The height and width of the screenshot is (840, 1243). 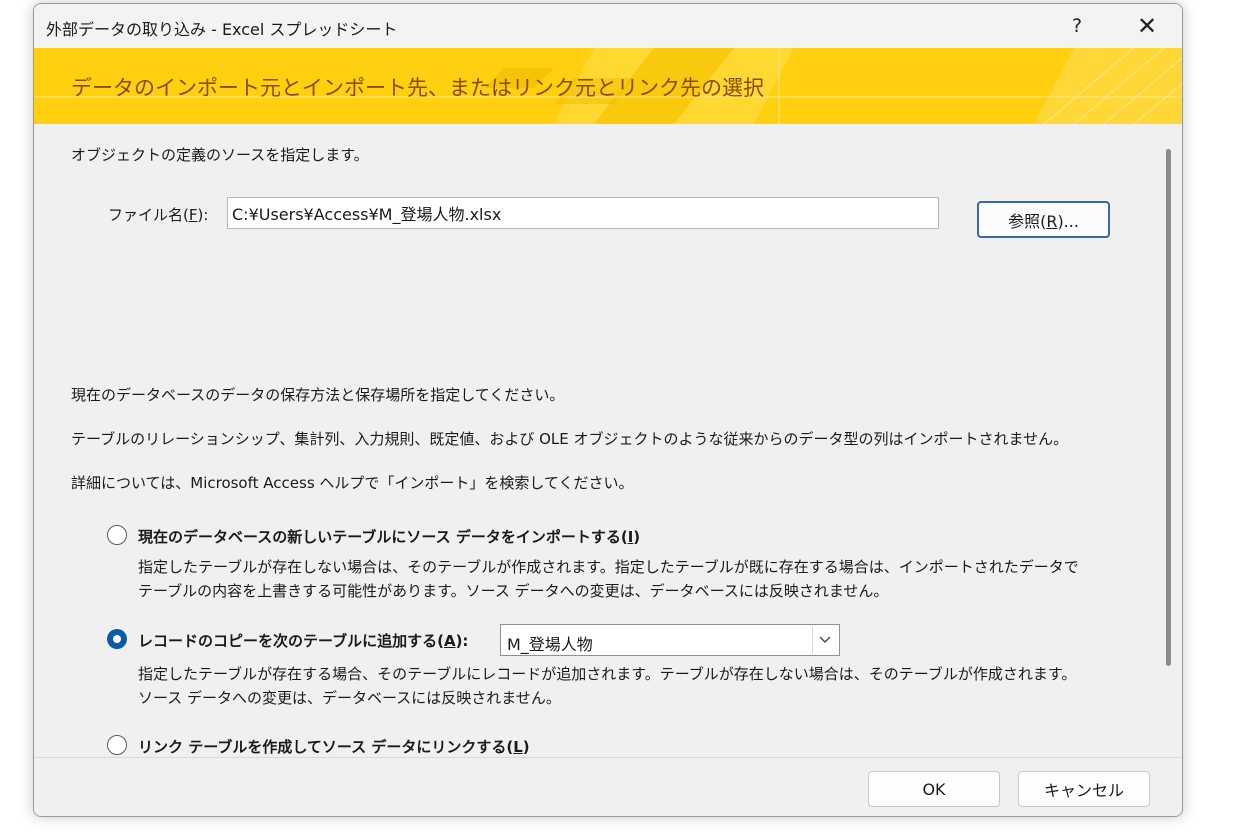 I want to click on append-table-value: M_登場人物, so click(x=550, y=644).